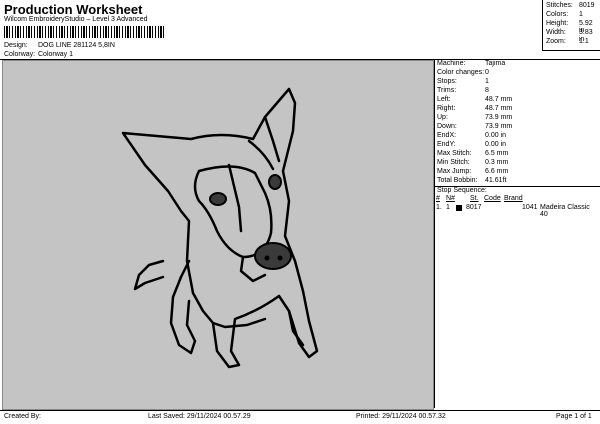  Describe the element at coordinates (56, 54) in the screenshot. I see `colorway-value: Colorway 1` at that location.